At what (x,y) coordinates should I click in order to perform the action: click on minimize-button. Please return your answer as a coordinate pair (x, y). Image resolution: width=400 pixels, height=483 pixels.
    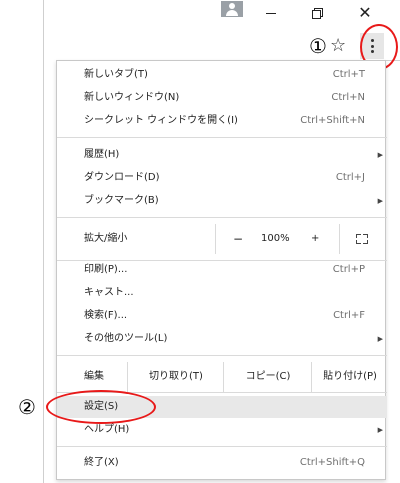
    Looking at the image, I should click on (271, 12).